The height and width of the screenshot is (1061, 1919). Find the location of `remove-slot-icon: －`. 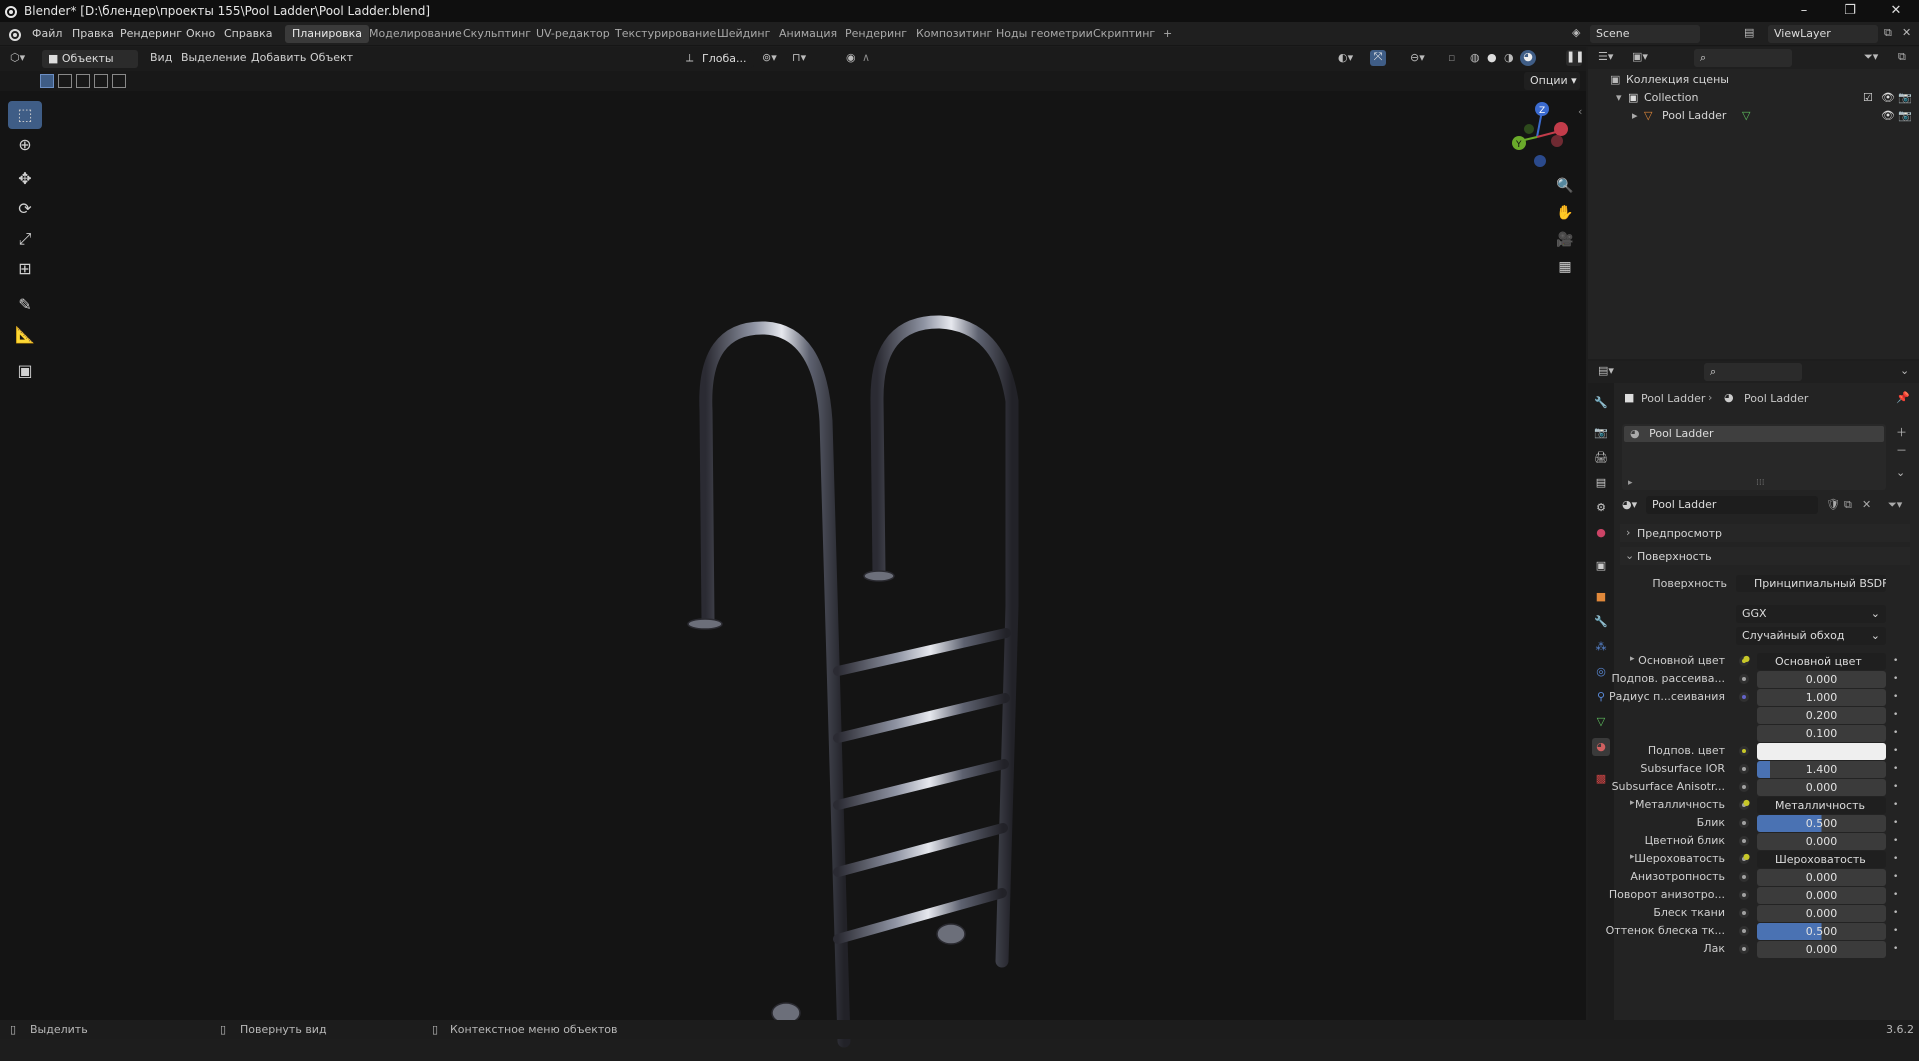

remove-slot-icon: － is located at coordinates (1901, 450).